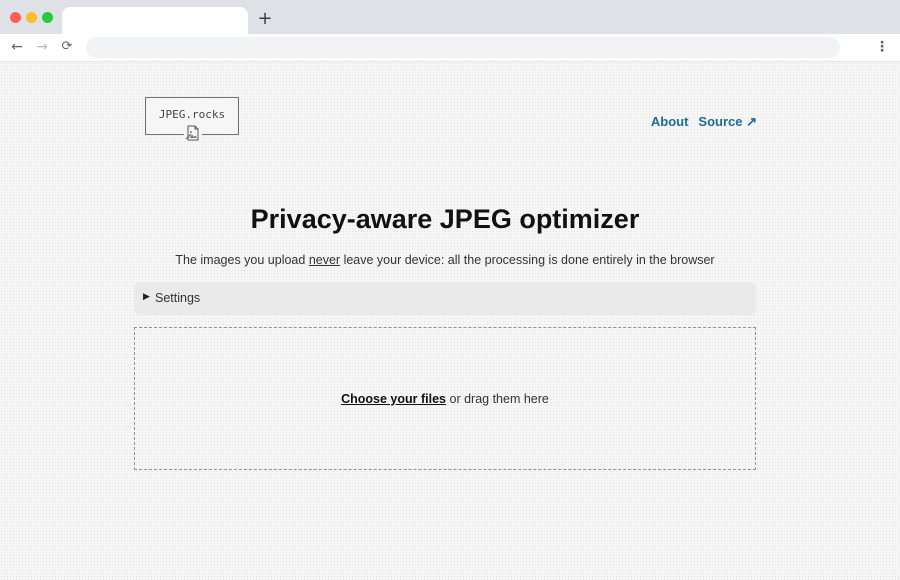 This screenshot has width=900, height=580. What do you see at coordinates (670, 121) in the screenshot?
I see `nav-about-link: About` at bounding box center [670, 121].